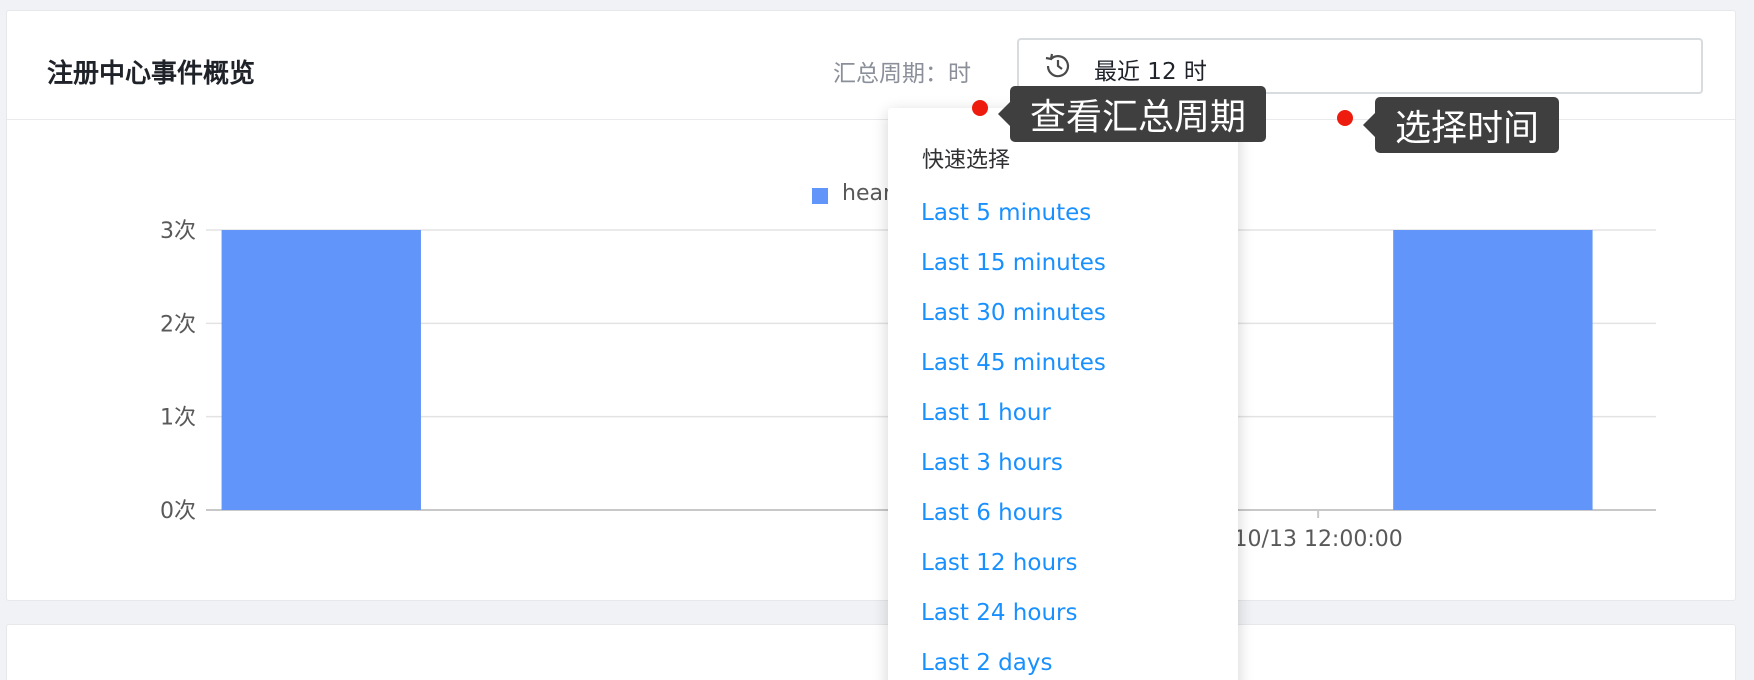  I want to click on annotation-dot-time, so click(1345, 118).